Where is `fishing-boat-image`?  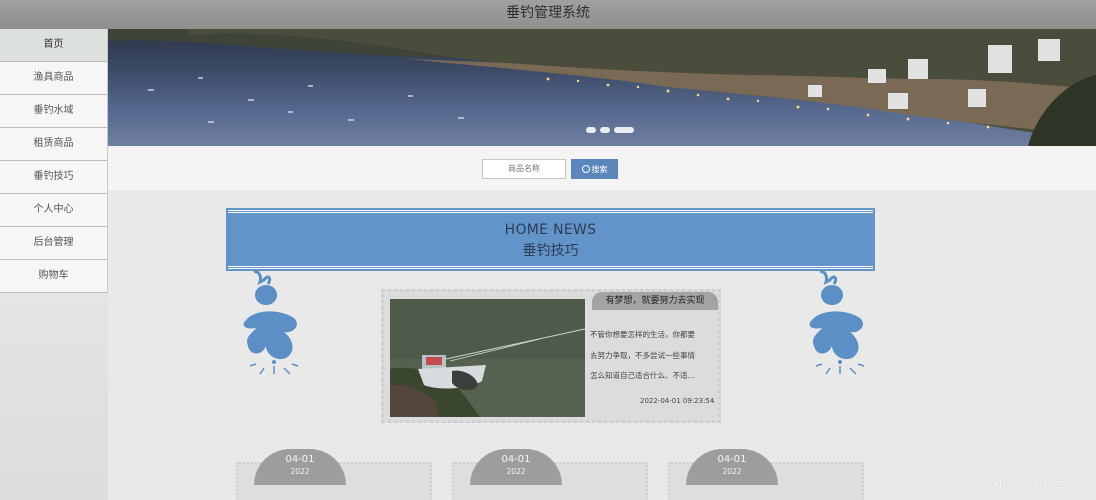
fishing-boat-image is located at coordinates (487, 358).